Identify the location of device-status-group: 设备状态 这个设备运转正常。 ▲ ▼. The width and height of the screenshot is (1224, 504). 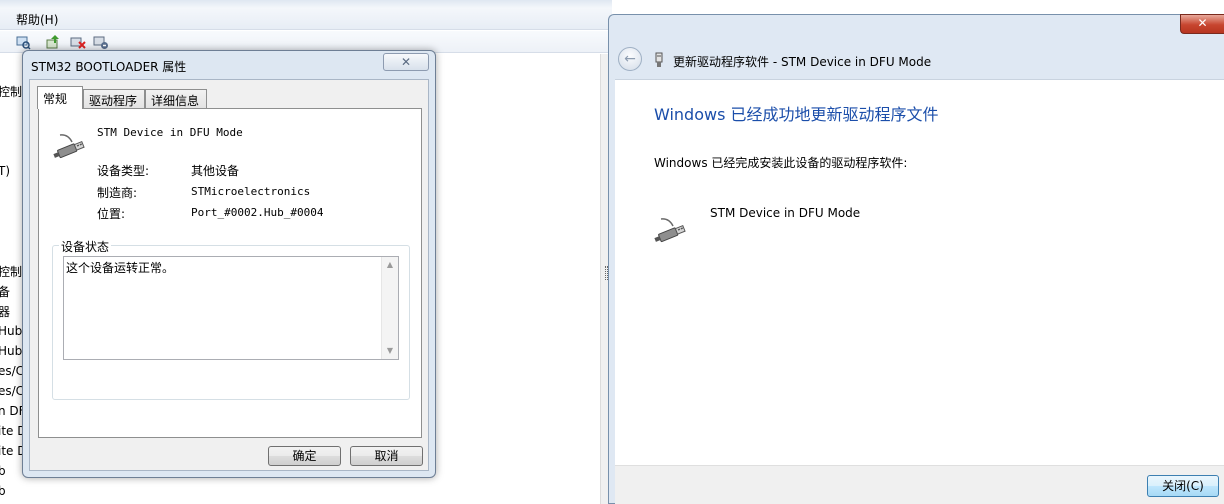
(231, 319).